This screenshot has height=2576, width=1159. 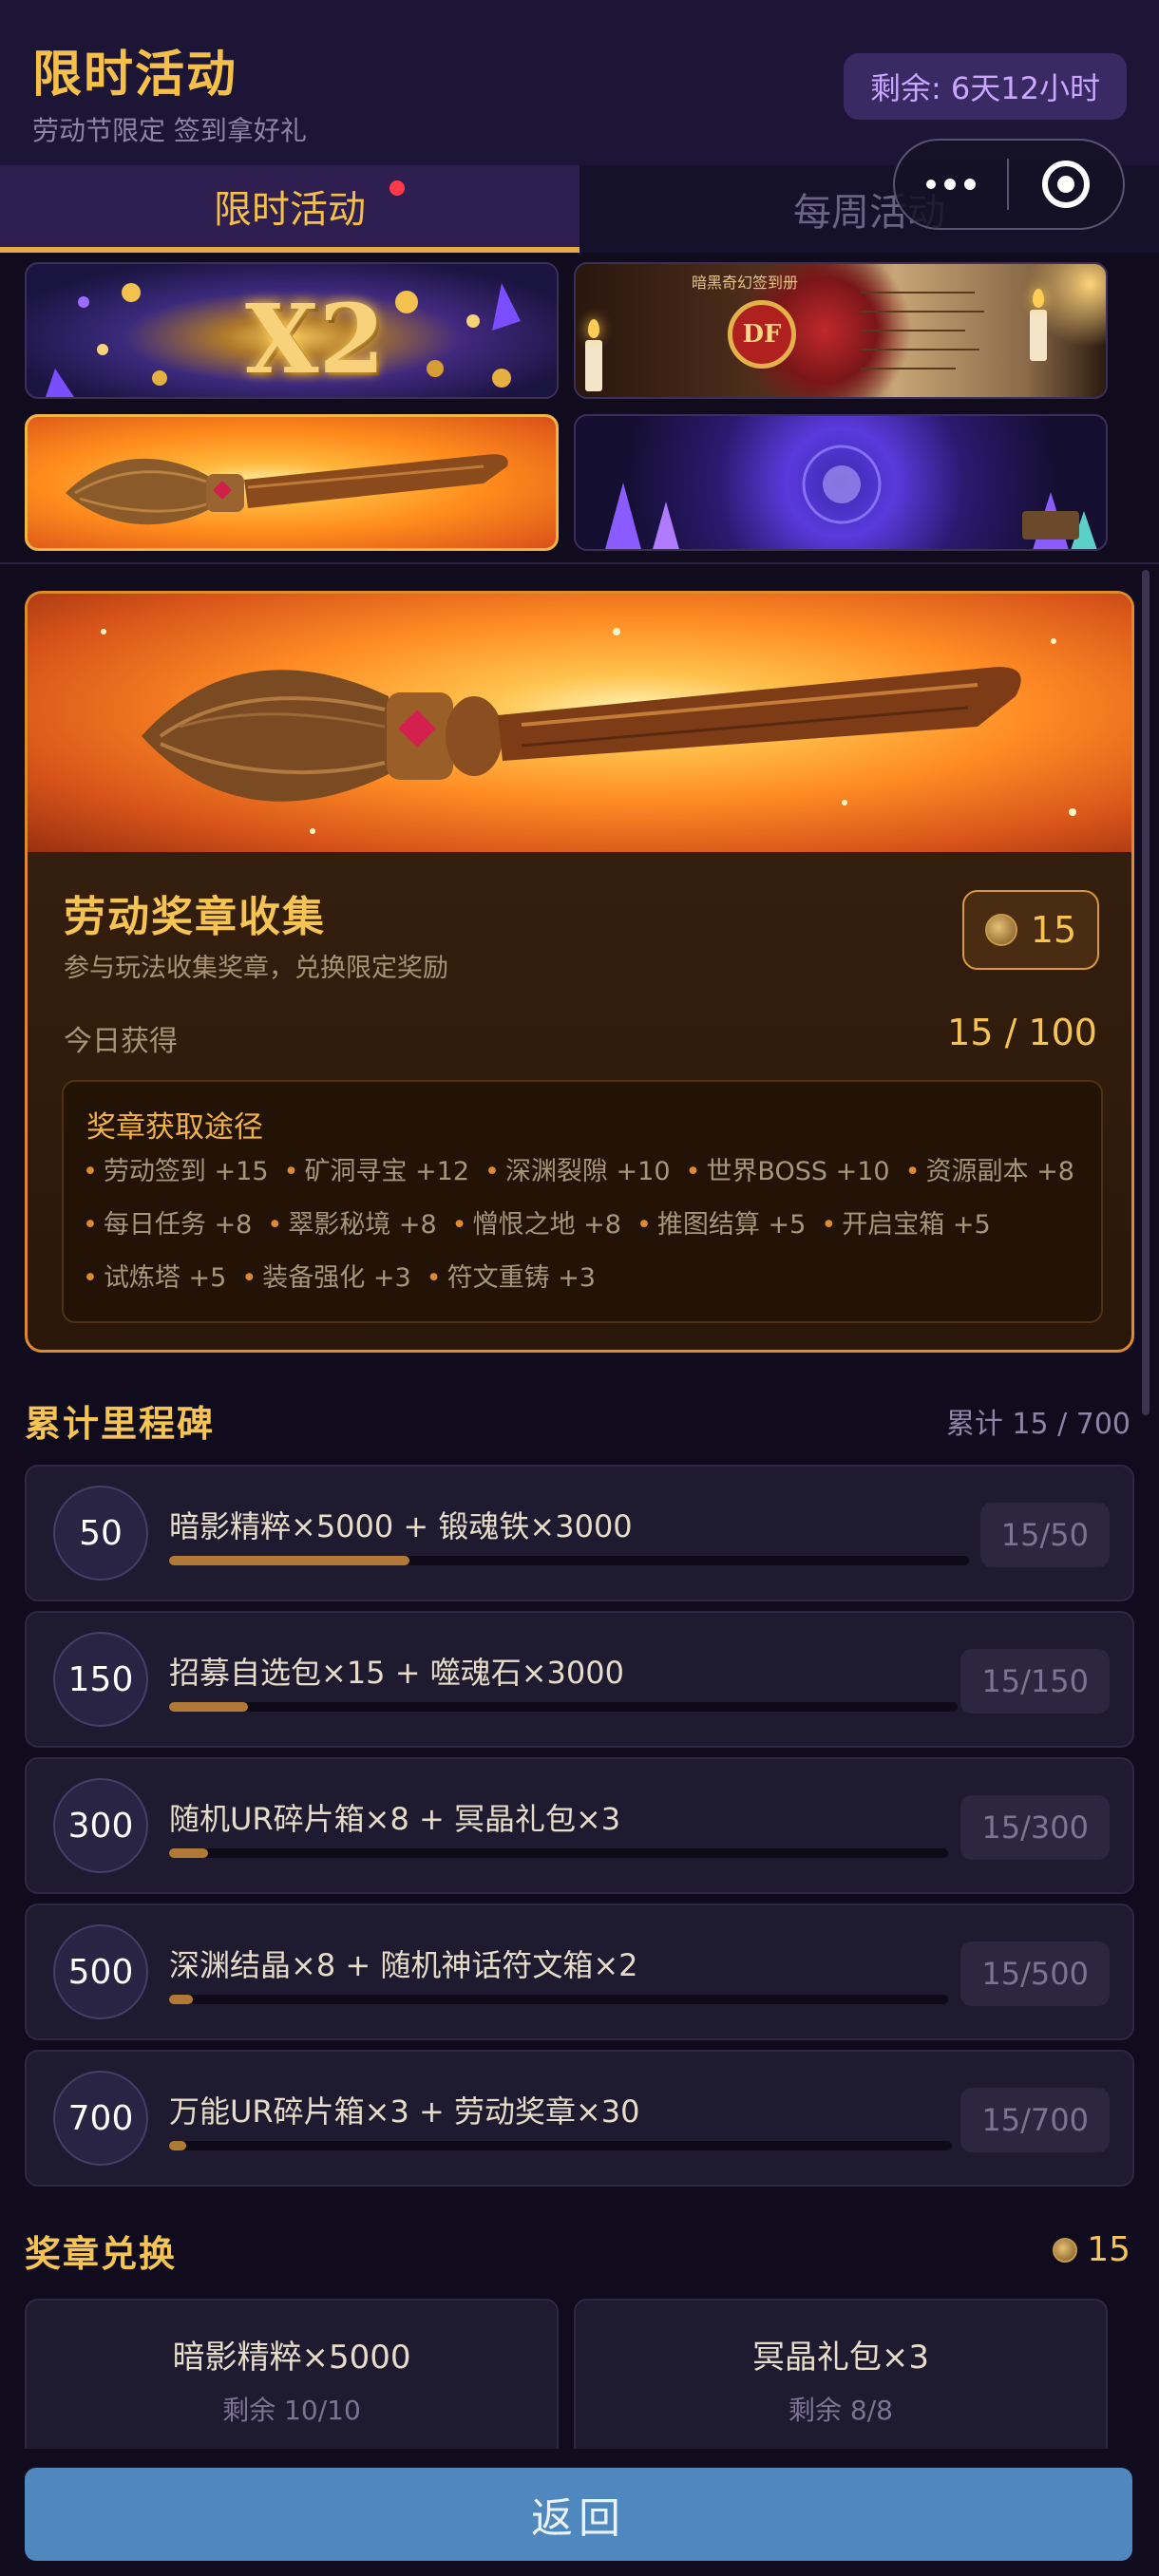 What do you see at coordinates (1022, 1032) in the screenshot?
I see `today-earned-value: 15 / 100` at bounding box center [1022, 1032].